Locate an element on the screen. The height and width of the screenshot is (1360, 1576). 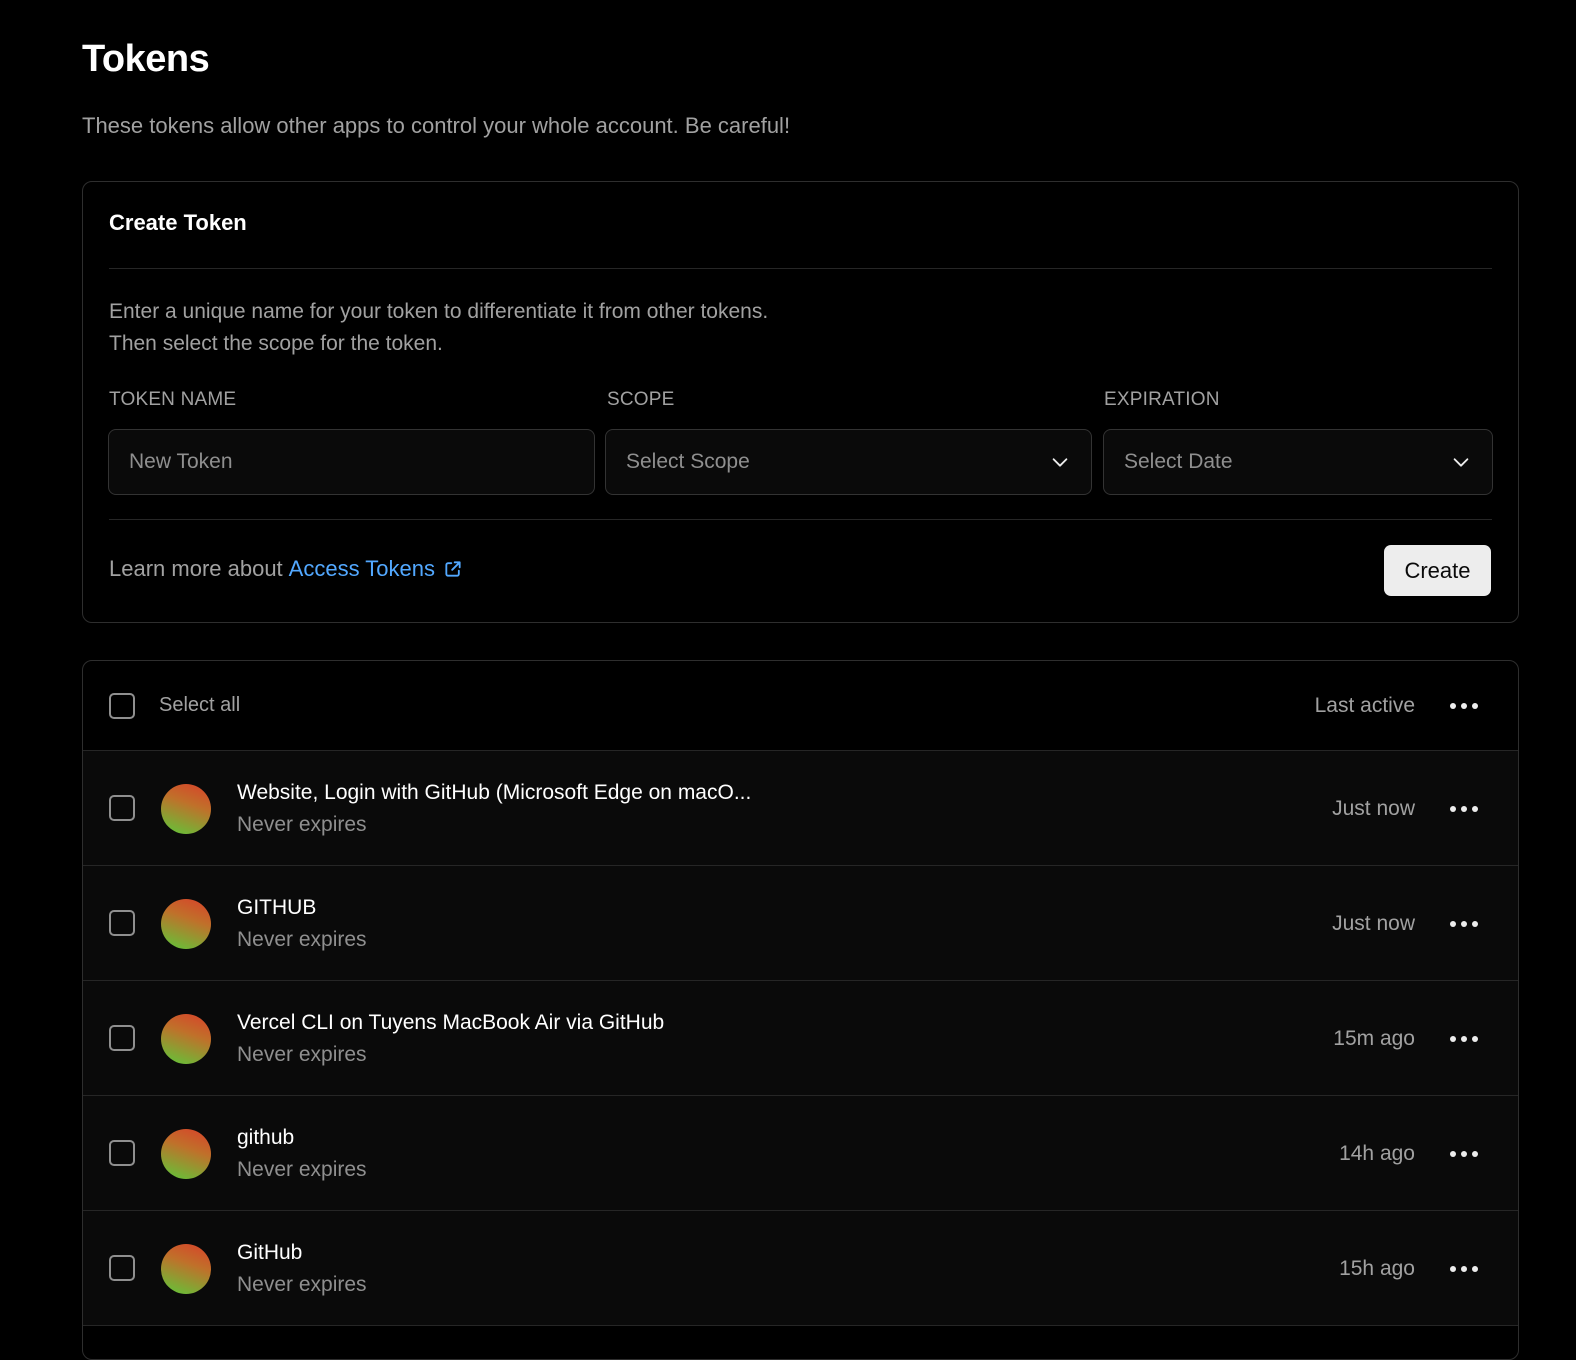
description-line: Then select the scope for the token. is located at coordinates (276, 343).